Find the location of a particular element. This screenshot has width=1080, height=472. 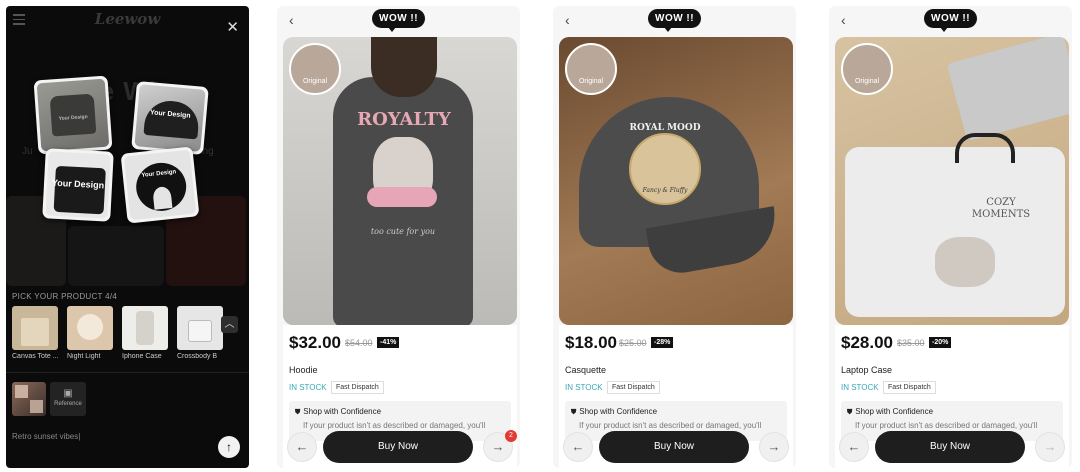

sample-card-neck-pillow: Your Design is located at coordinates (160, 185).